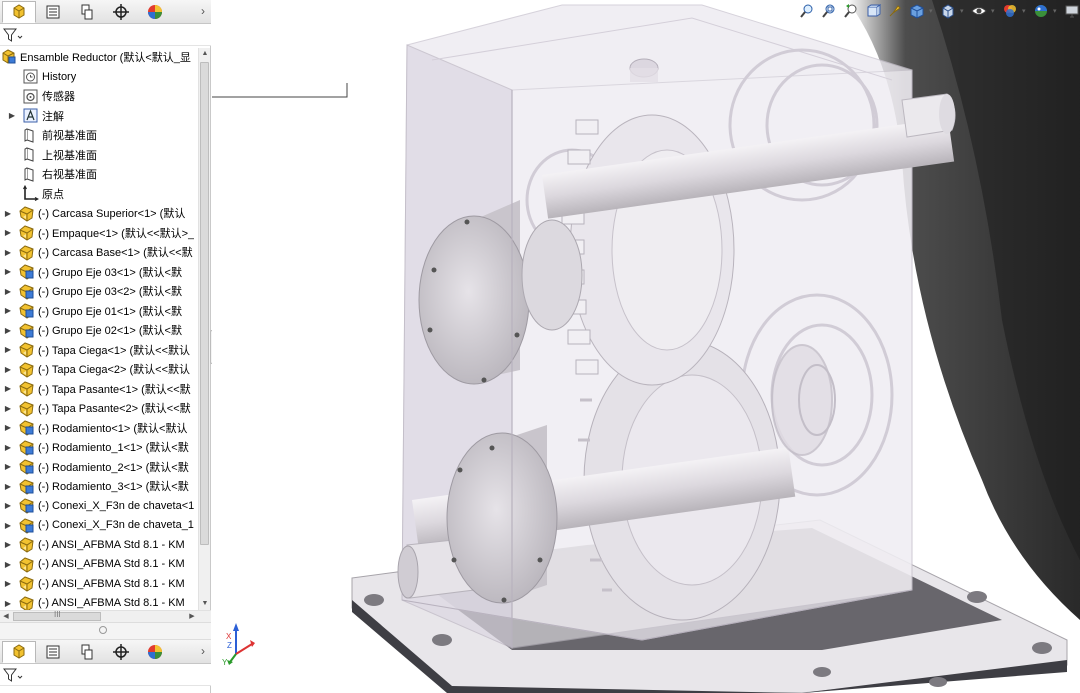 Image resolution: width=1080 pixels, height=693 pixels. I want to click on apply-scene-button, so click(1041, 11).